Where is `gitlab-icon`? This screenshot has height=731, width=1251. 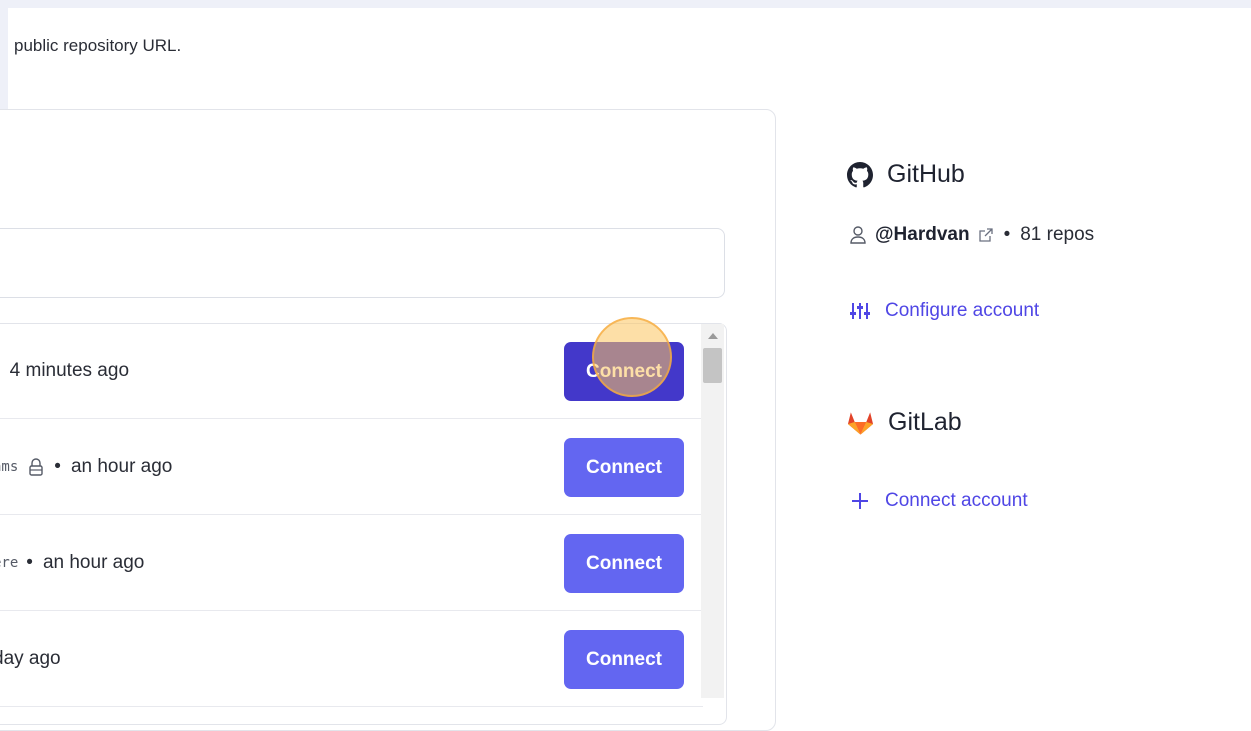 gitlab-icon is located at coordinates (860, 423).